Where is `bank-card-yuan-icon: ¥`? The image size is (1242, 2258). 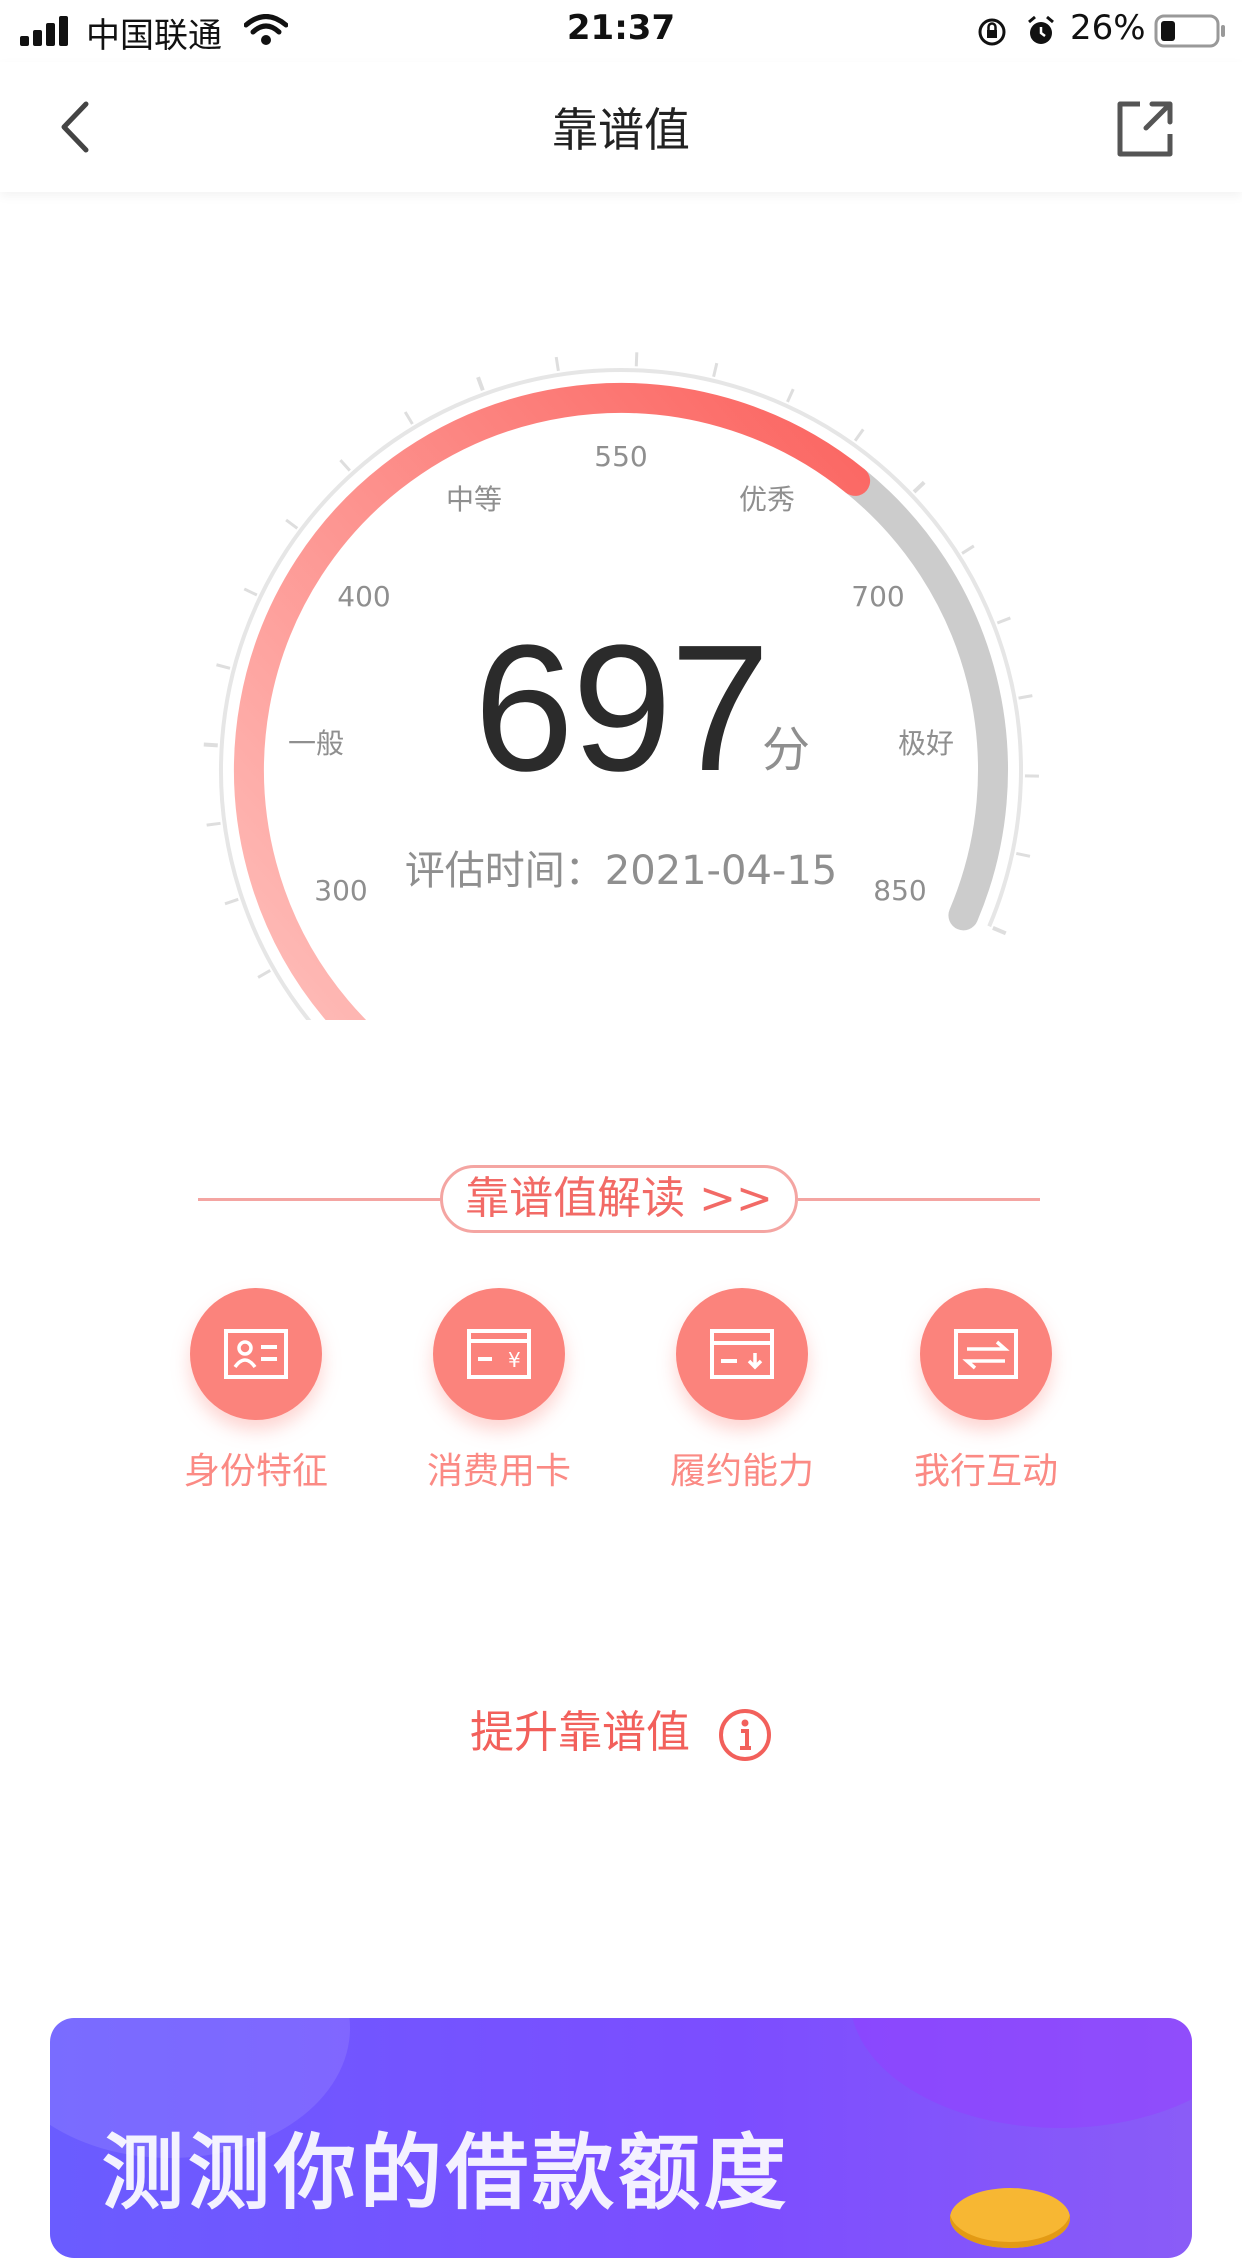
bank-card-yuan-icon: ¥ is located at coordinates (499, 1354).